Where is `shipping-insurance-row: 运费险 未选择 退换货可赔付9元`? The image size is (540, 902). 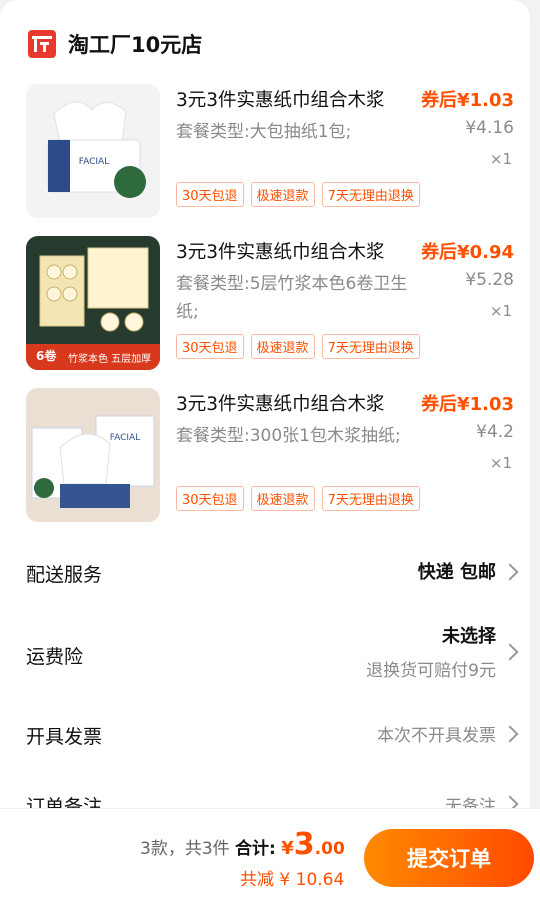
shipping-insurance-row: 运费险 未选择 退换货可赔付9元 is located at coordinates (272, 652).